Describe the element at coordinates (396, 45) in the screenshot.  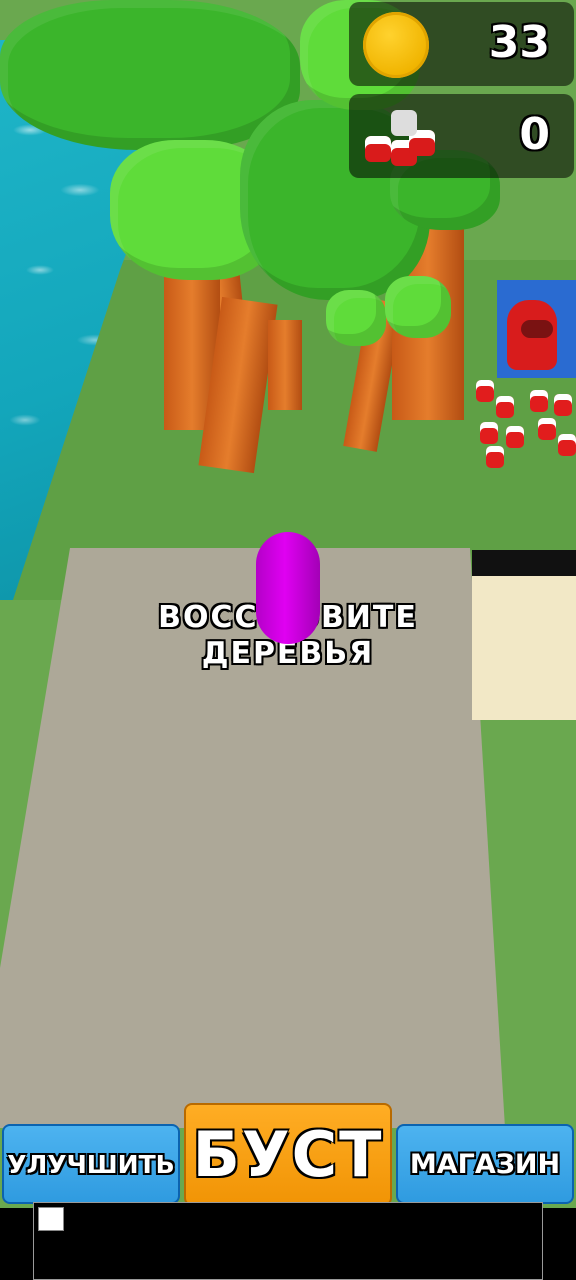
I see `coin-icon` at that location.